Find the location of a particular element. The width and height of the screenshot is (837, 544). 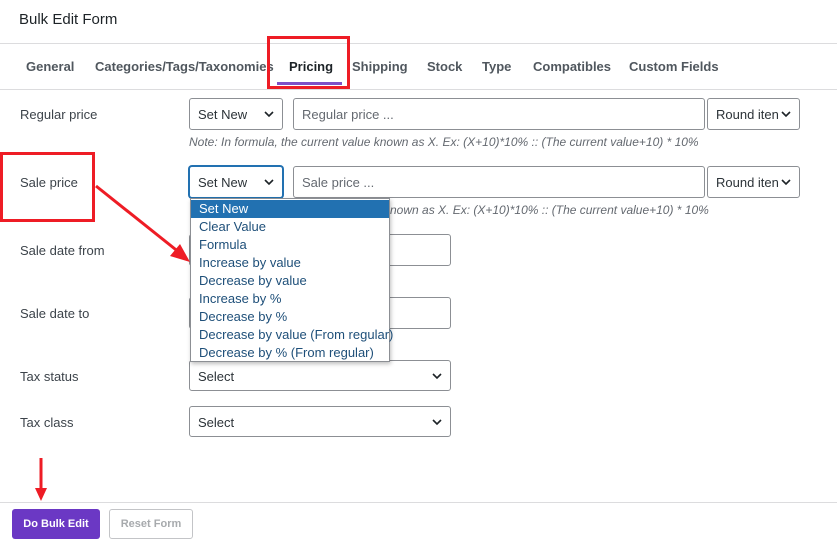

reset-form-button: Reset Form is located at coordinates (151, 524).